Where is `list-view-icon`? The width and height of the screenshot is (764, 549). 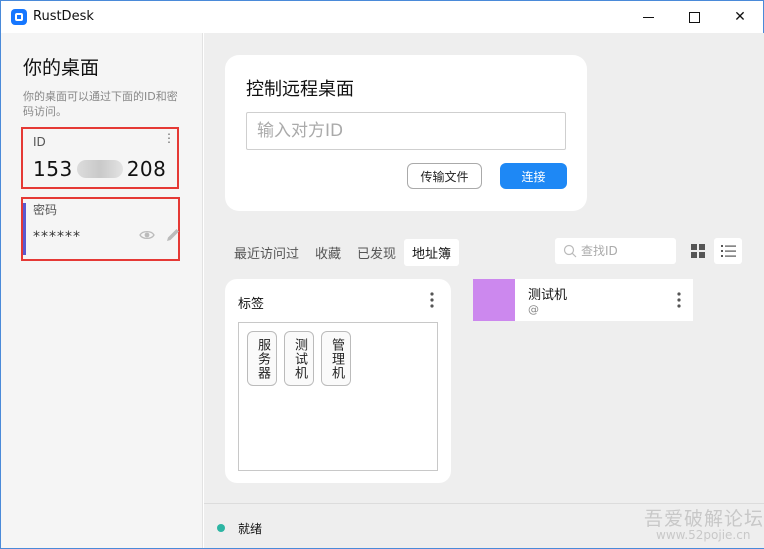
list-view-icon is located at coordinates (728, 251).